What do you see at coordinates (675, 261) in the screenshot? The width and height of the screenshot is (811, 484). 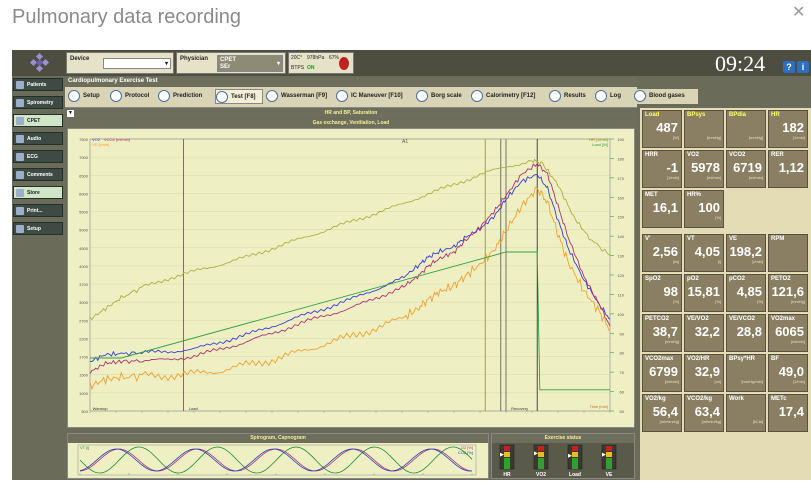 I see `cell-unit: [l/s]` at bounding box center [675, 261].